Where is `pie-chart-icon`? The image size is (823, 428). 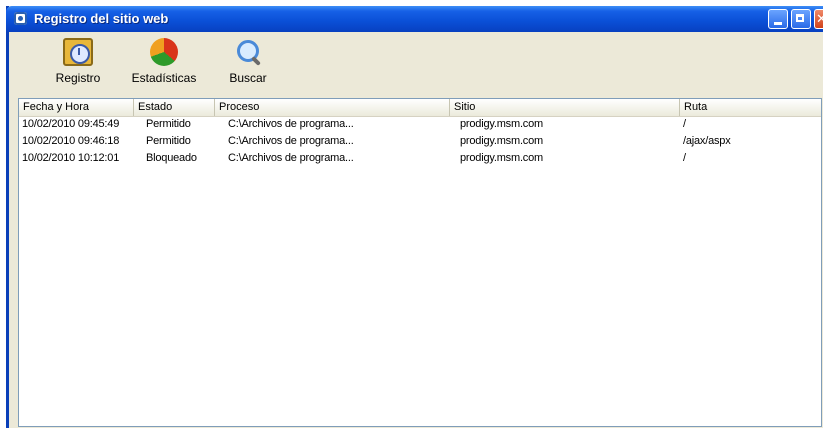
pie-chart-icon is located at coordinates (164, 52).